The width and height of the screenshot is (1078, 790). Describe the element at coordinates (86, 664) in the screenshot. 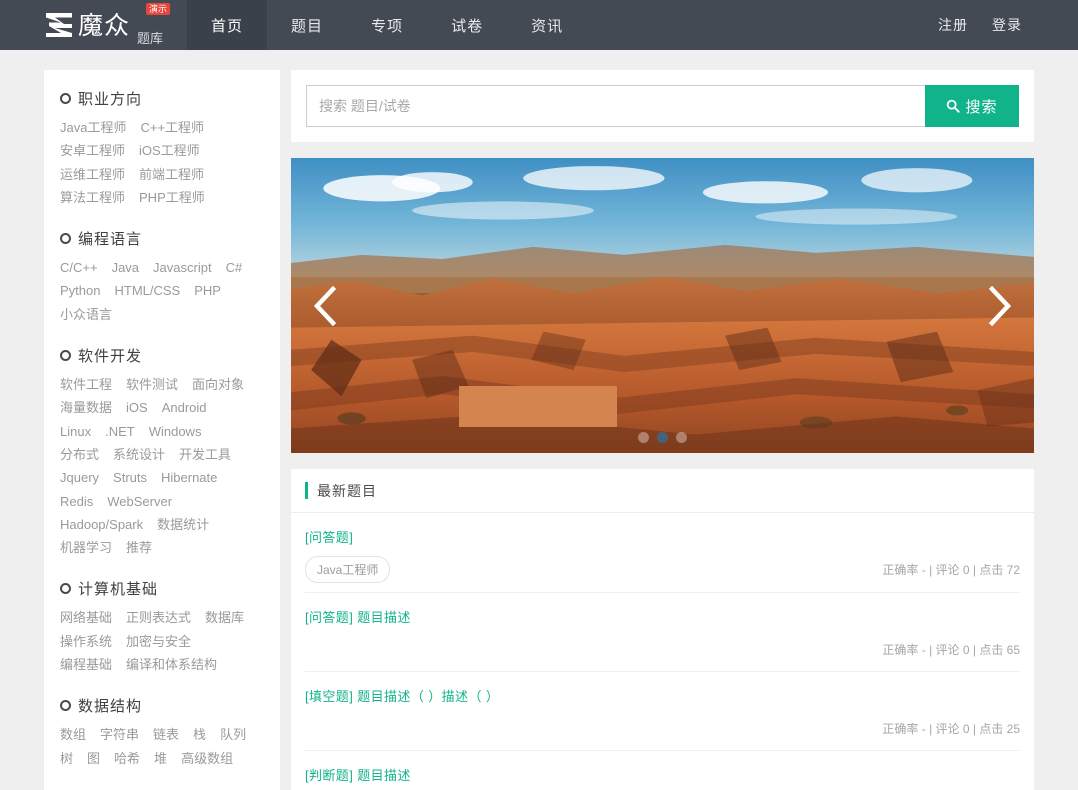

I see `sidebar-tag: 编程基础` at that location.